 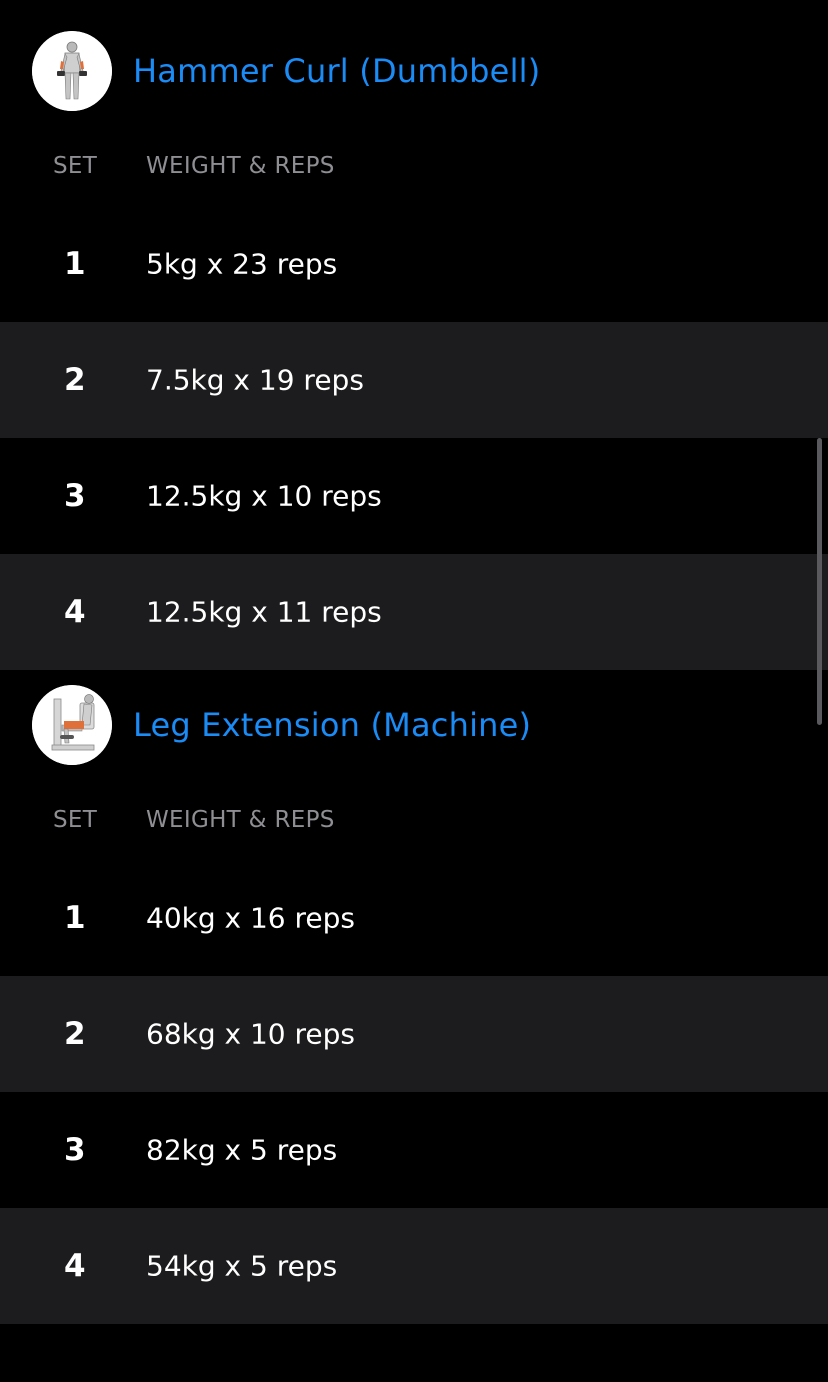 What do you see at coordinates (251, 1034) in the screenshot?
I see `set-weight-reps: 68kg x 10 reps` at bounding box center [251, 1034].